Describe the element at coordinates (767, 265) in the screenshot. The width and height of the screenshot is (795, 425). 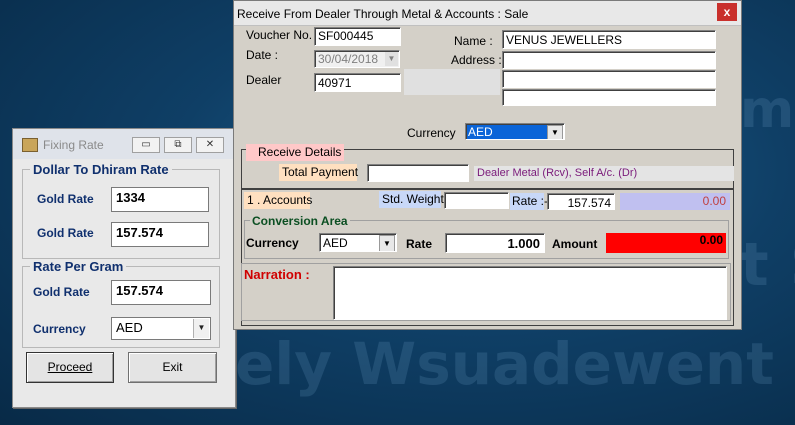
I see `watermark-text-2: t S` at that location.